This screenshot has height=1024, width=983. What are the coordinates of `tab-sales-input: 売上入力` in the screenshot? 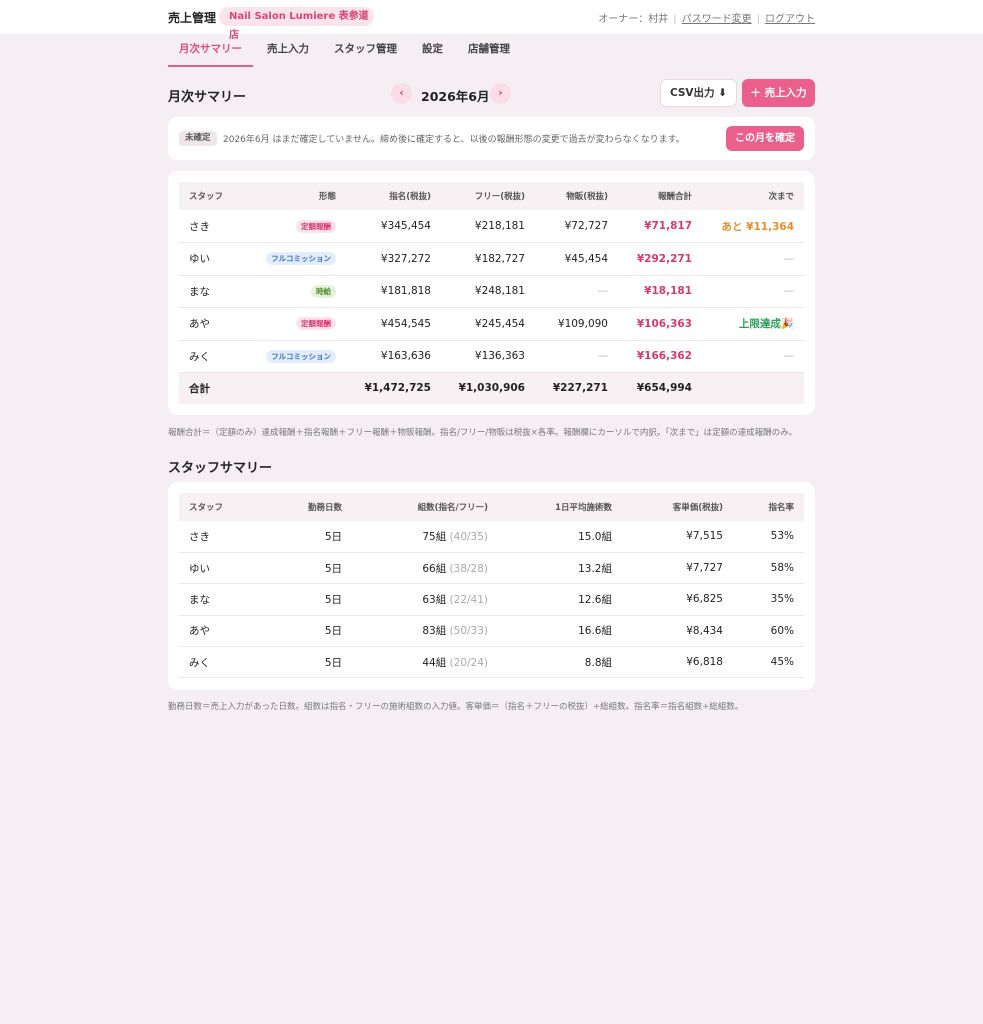 It's located at (288, 50).